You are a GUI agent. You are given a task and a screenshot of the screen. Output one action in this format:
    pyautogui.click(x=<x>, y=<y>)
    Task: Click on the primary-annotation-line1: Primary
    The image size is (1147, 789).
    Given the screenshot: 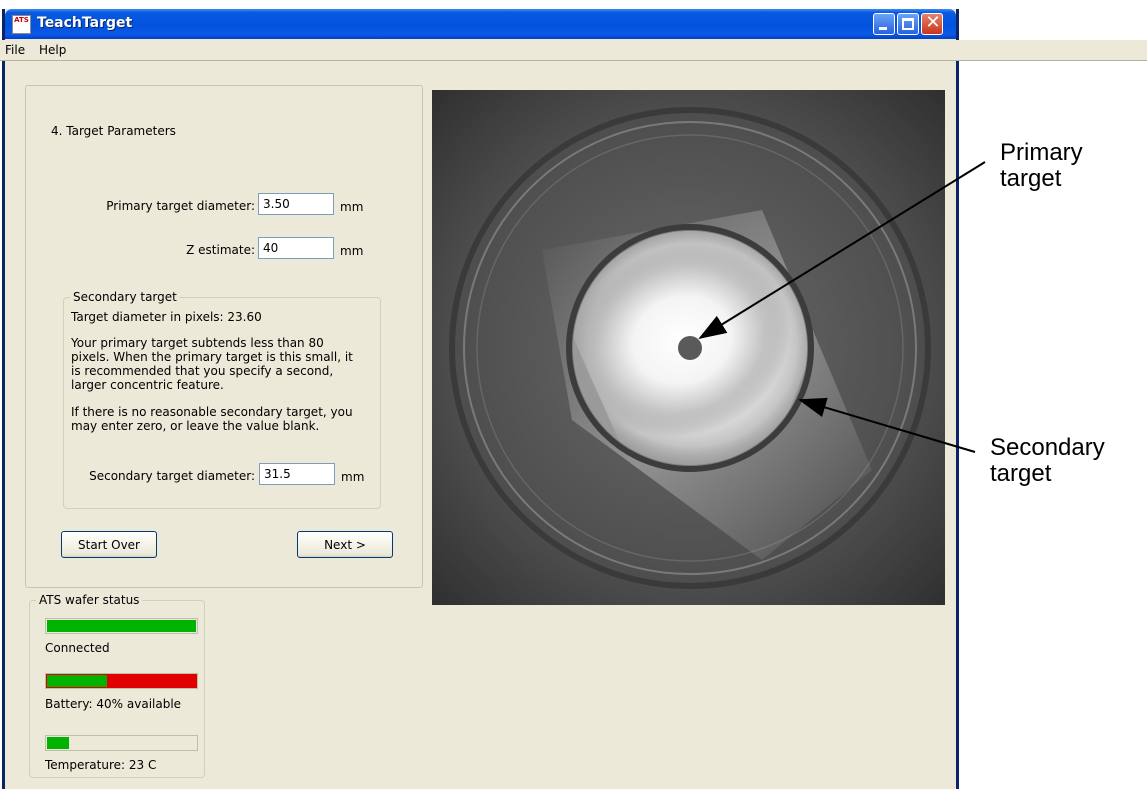 What is the action you would take?
    pyautogui.click(x=1041, y=152)
    